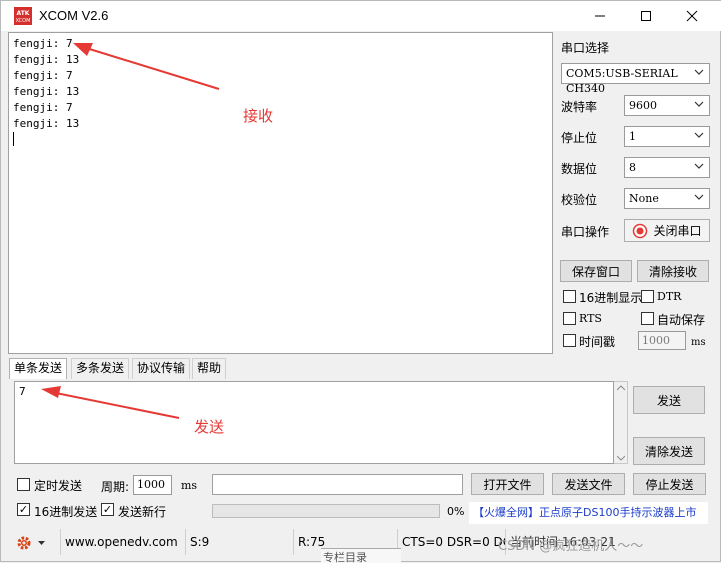 The image size is (721, 563). I want to click on send-tabs: 单条发送 多条发送 协议传输 帮助, so click(159, 368).